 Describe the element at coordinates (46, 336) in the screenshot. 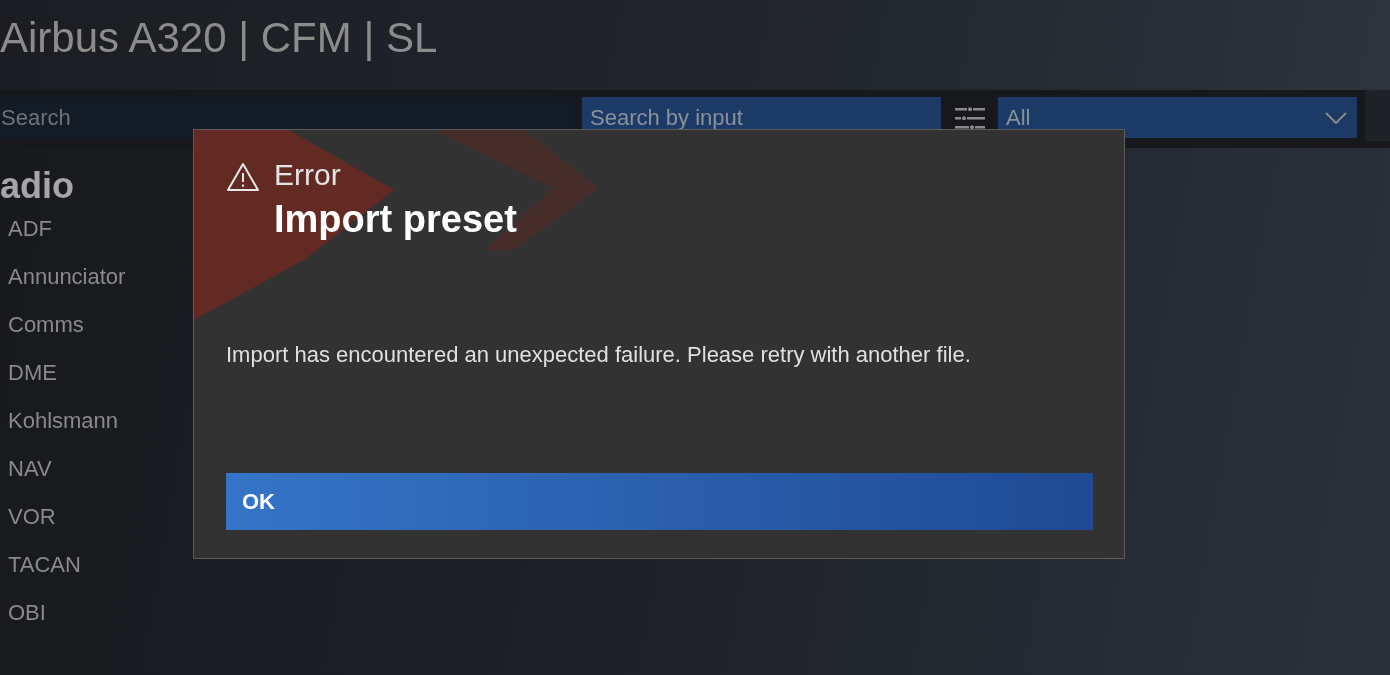

I see `sidebar-item: Comms` at that location.